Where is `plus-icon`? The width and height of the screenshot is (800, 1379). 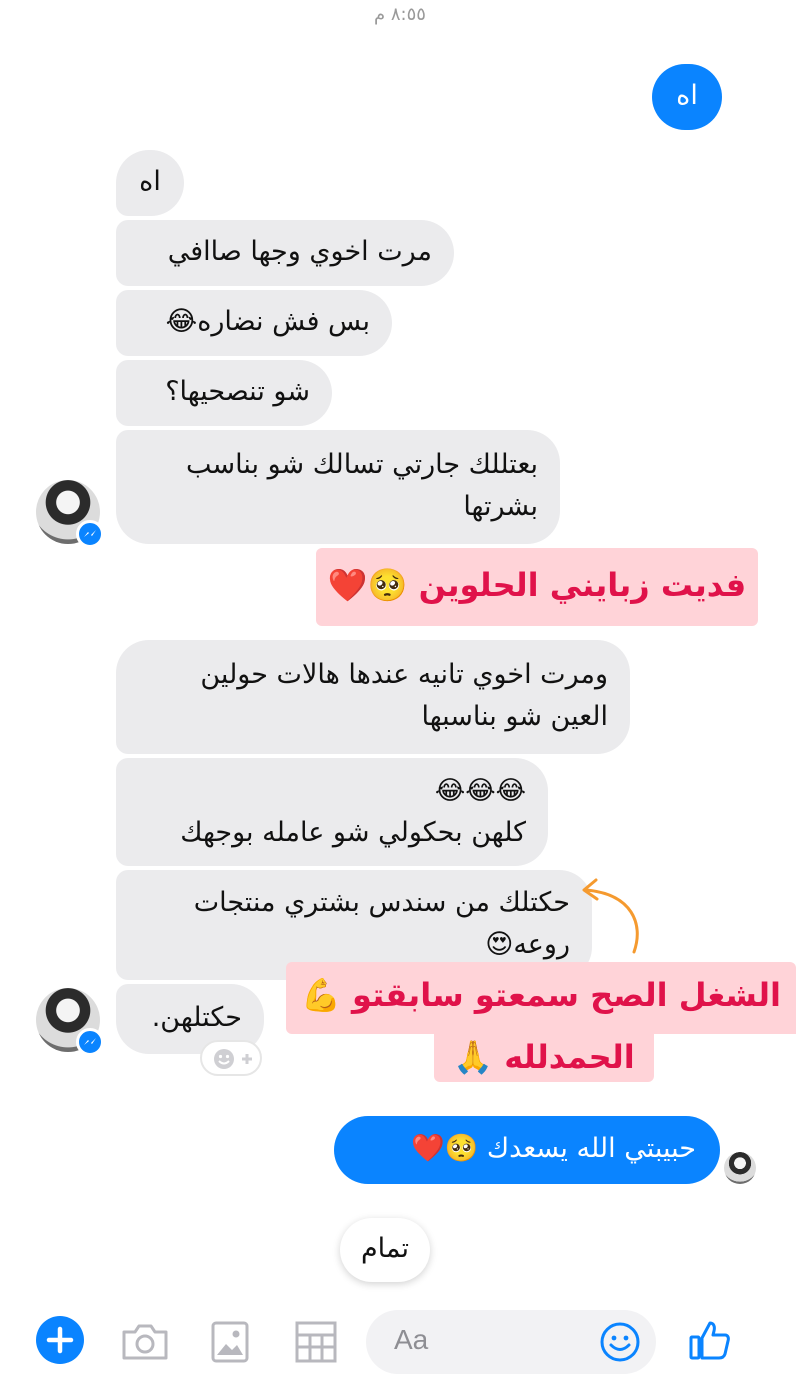
plus-icon is located at coordinates (60, 1340).